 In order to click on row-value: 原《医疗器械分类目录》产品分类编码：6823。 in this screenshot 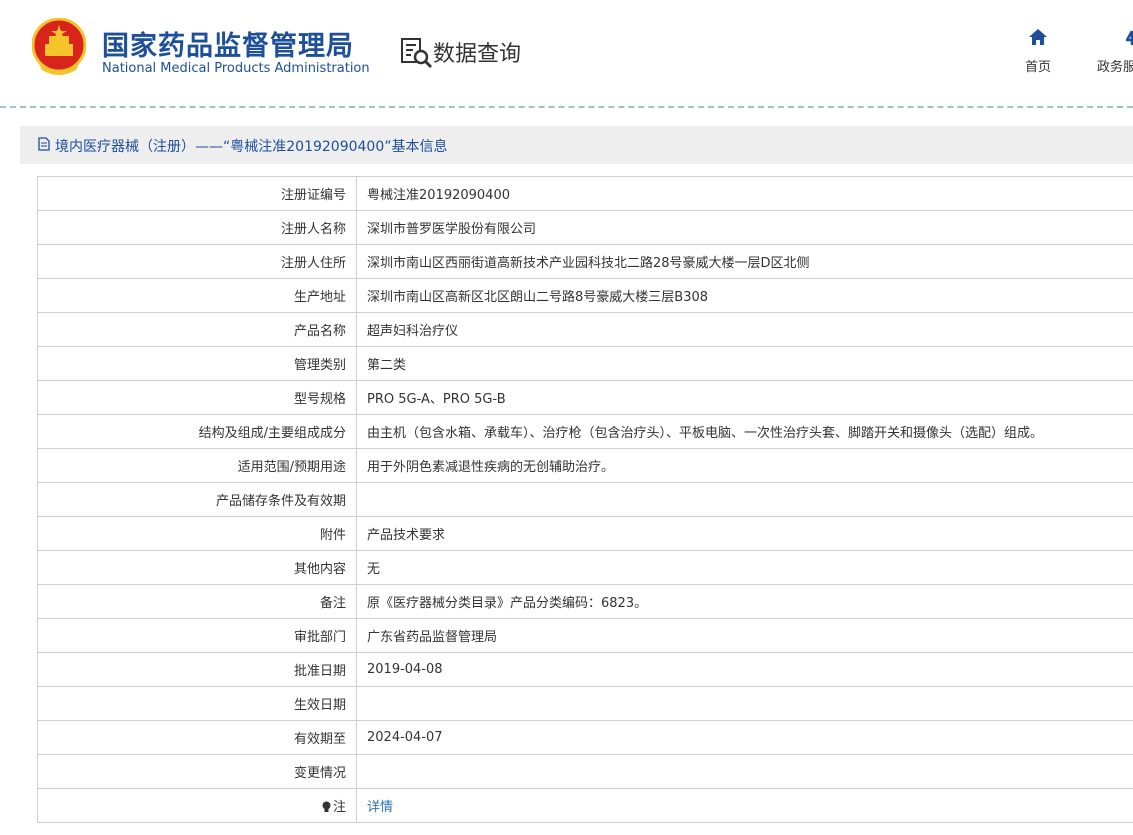, I will do `click(744, 601)`.